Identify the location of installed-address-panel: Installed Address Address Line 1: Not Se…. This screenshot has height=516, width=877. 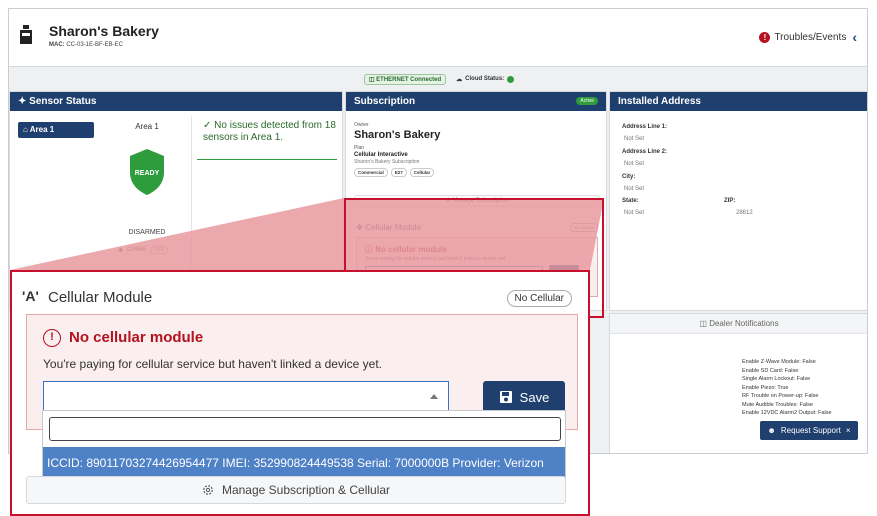
(738, 201).